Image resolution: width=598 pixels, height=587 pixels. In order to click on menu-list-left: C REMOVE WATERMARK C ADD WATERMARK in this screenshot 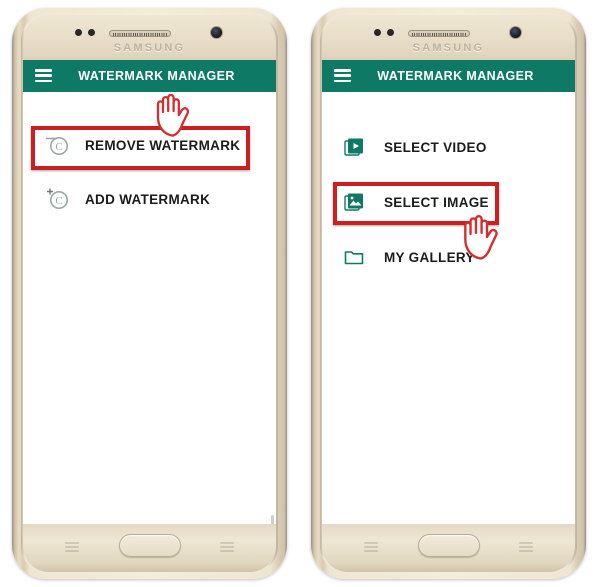, I will do `click(149, 155)`.